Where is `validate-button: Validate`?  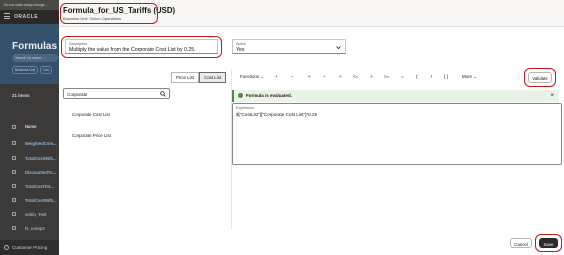
validate-button: Validate is located at coordinates (540, 77).